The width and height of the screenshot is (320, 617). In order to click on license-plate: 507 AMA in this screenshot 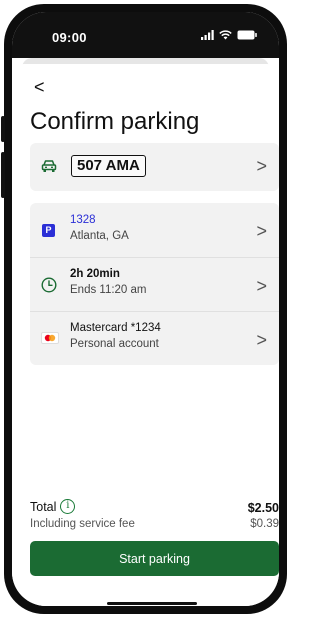, I will do `click(108, 166)`.